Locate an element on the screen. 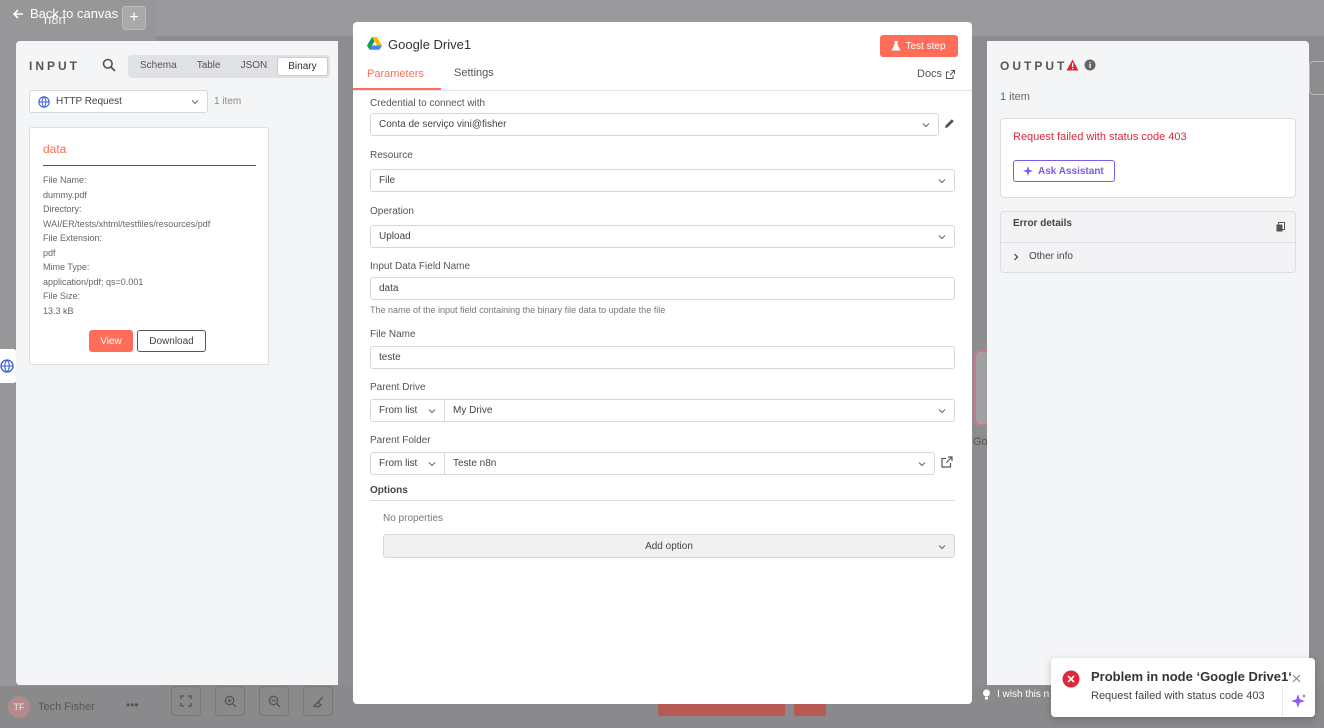 The height and width of the screenshot is (728, 1324). parent-drive-label: Parent Drive is located at coordinates (398, 387).